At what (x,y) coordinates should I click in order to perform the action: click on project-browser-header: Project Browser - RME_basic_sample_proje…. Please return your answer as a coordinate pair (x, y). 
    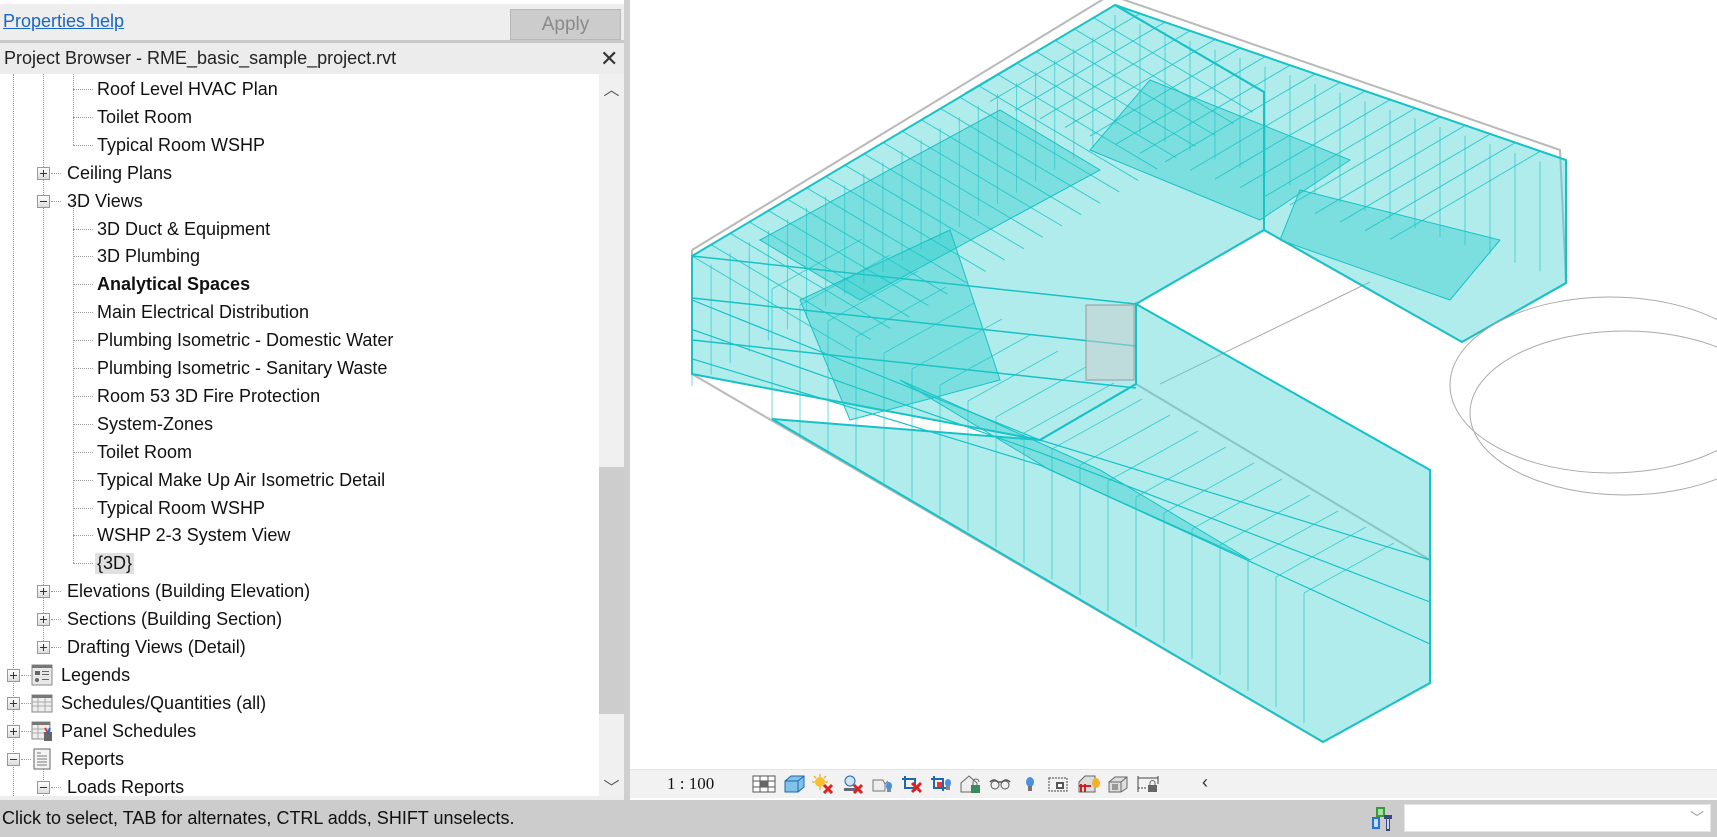
    Looking at the image, I should click on (313, 58).